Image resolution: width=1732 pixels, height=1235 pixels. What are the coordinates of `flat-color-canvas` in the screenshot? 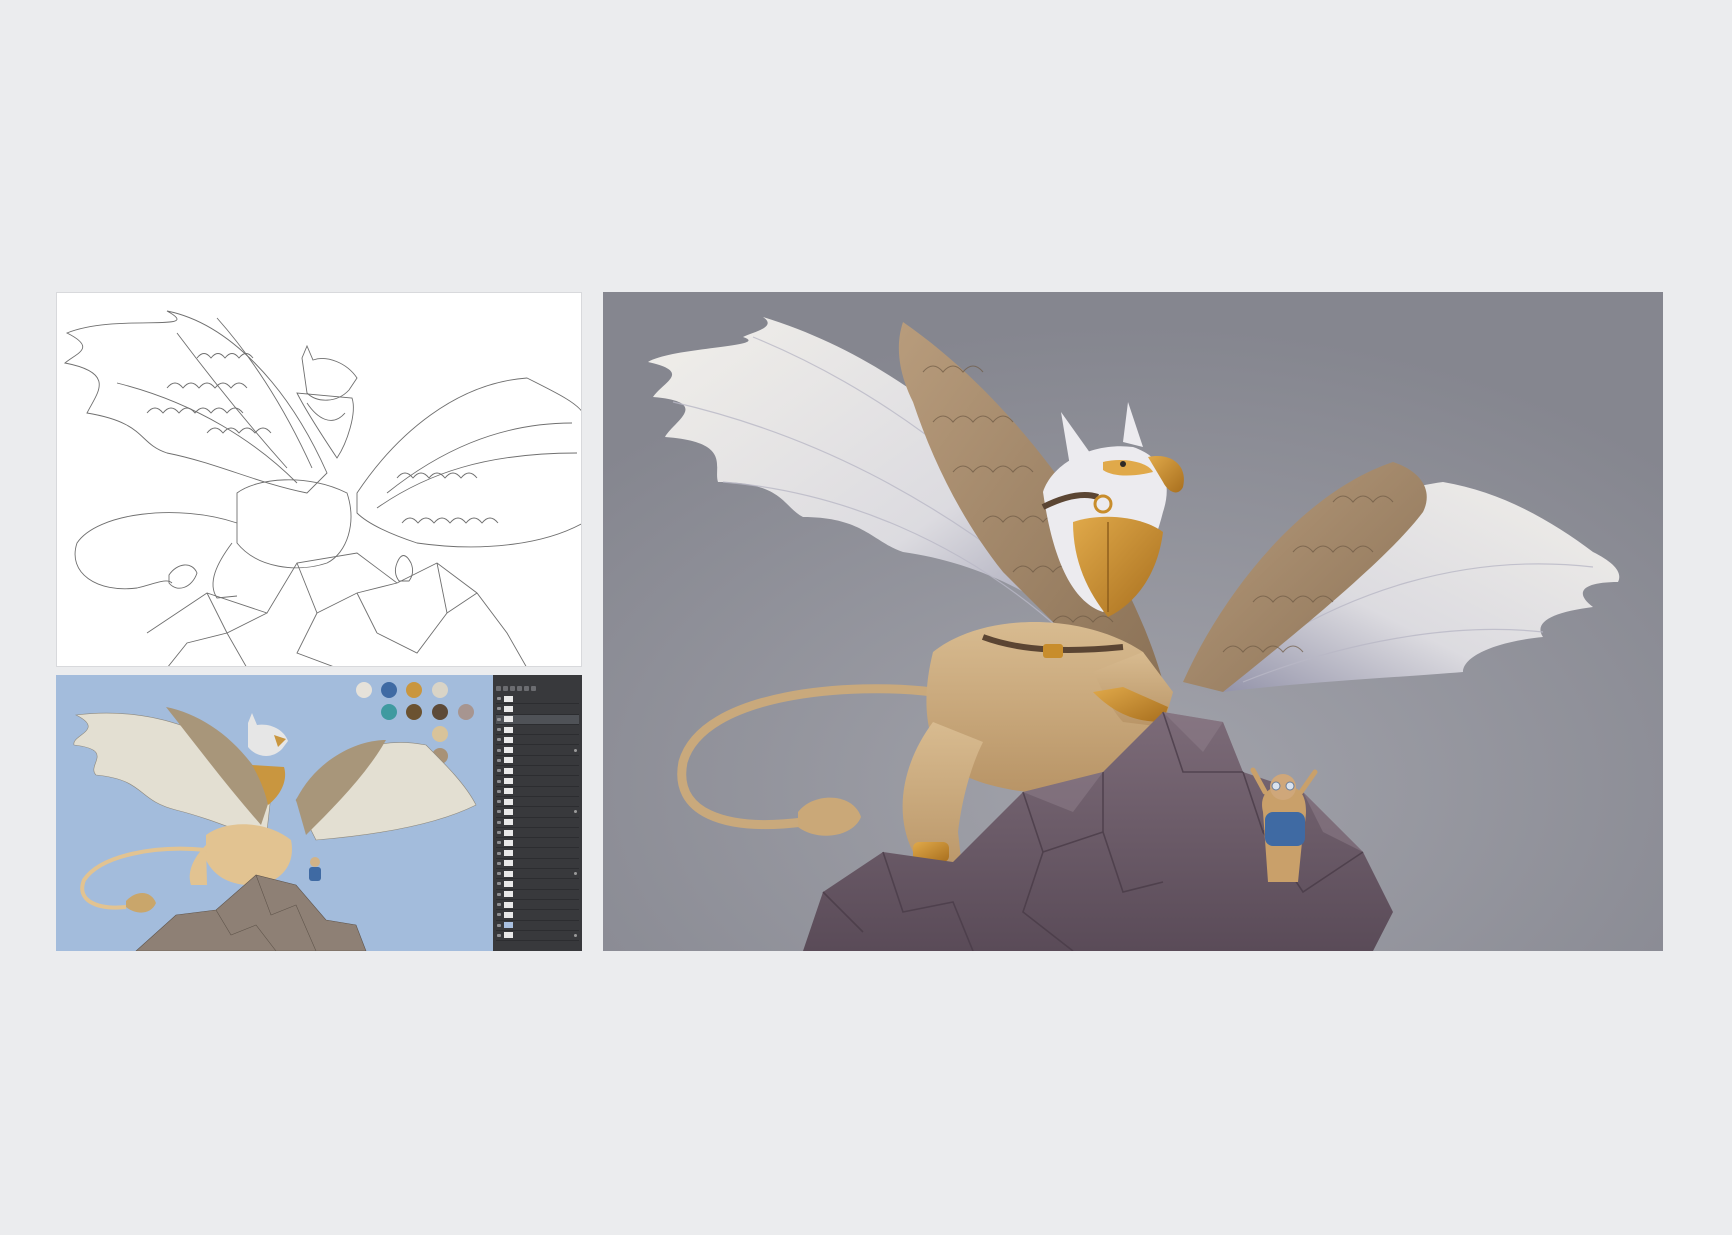 It's located at (274, 813).